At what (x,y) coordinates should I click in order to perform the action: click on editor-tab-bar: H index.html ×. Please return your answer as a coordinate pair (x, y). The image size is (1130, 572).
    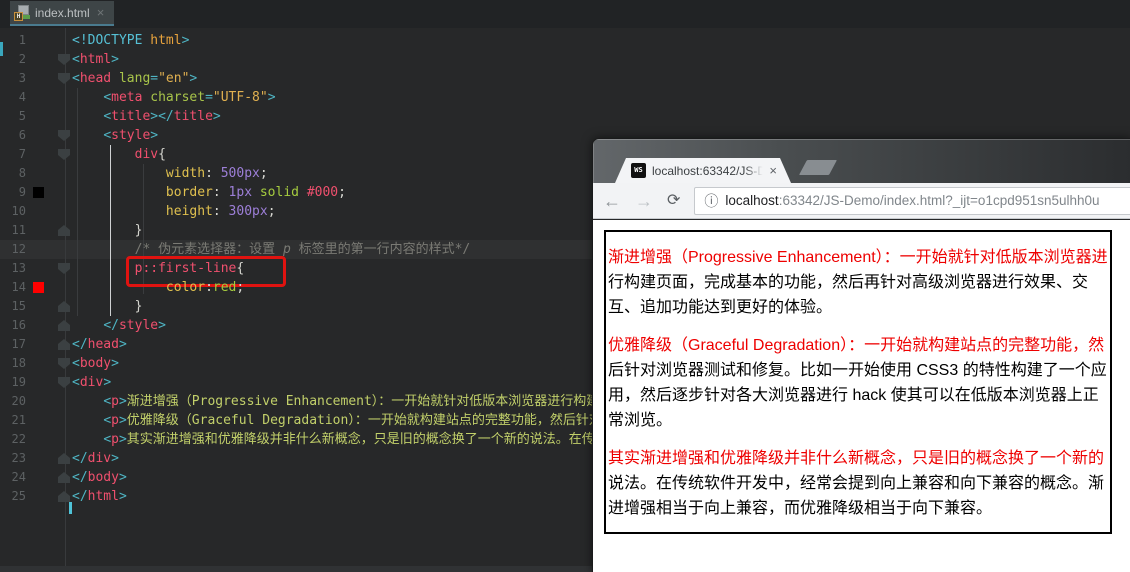
    Looking at the image, I should click on (565, 14).